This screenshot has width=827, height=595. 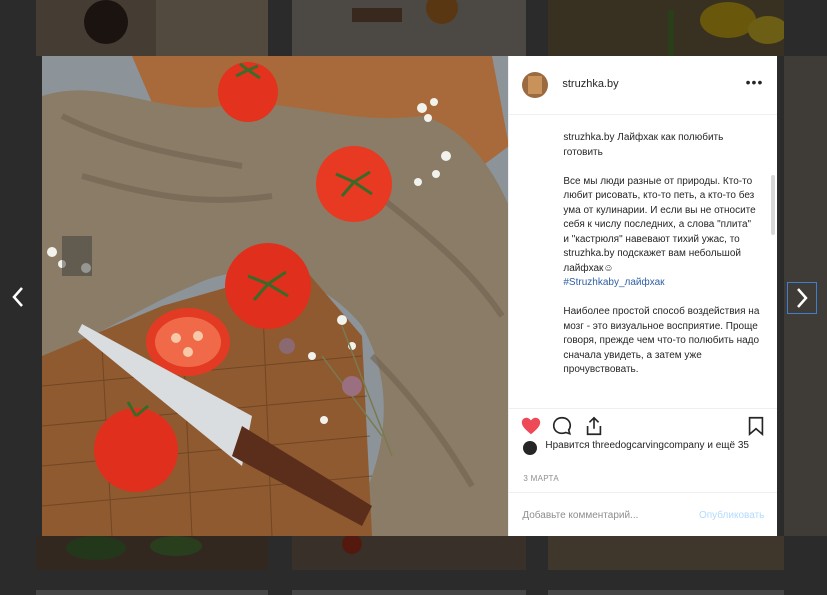 I want to click on caption-scrollbar, so click(x=773, y=205).